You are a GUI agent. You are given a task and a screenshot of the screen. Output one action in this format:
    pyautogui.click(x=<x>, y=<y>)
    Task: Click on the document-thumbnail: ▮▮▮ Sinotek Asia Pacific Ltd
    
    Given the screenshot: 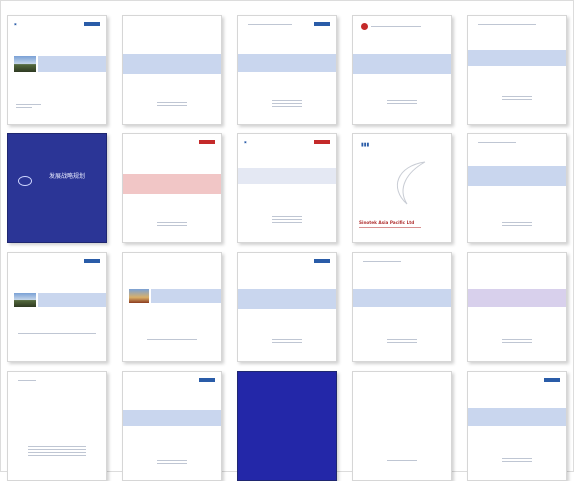 What is the action you would take?
    pyautogui.click(x=402, y=188)
    